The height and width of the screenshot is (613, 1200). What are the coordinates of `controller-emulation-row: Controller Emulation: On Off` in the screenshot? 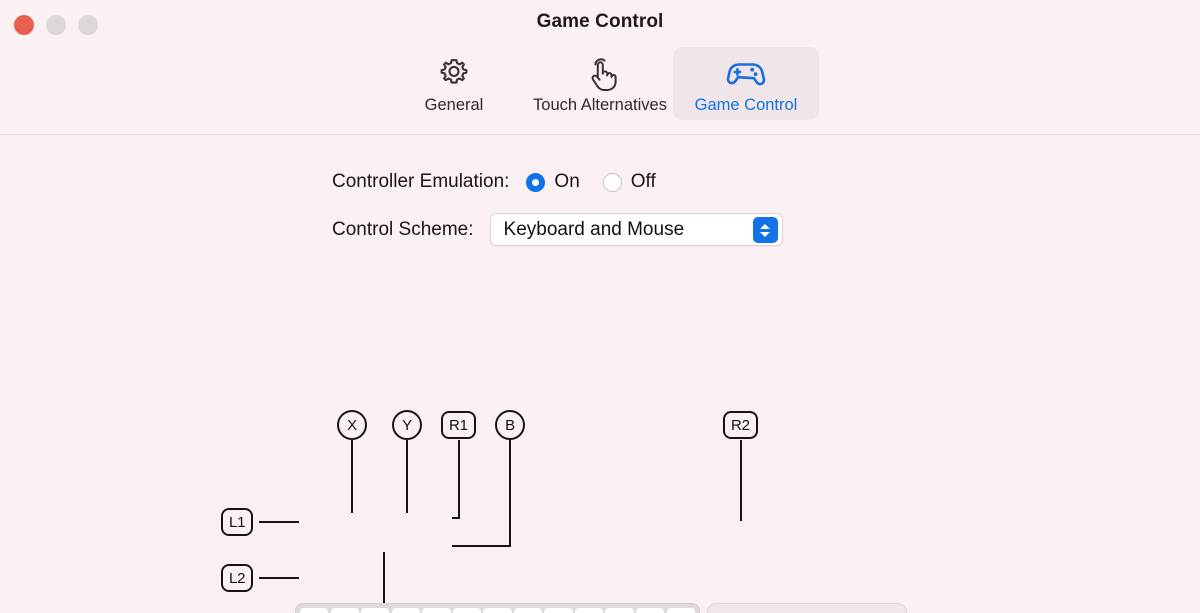 It's located at (494, 182).